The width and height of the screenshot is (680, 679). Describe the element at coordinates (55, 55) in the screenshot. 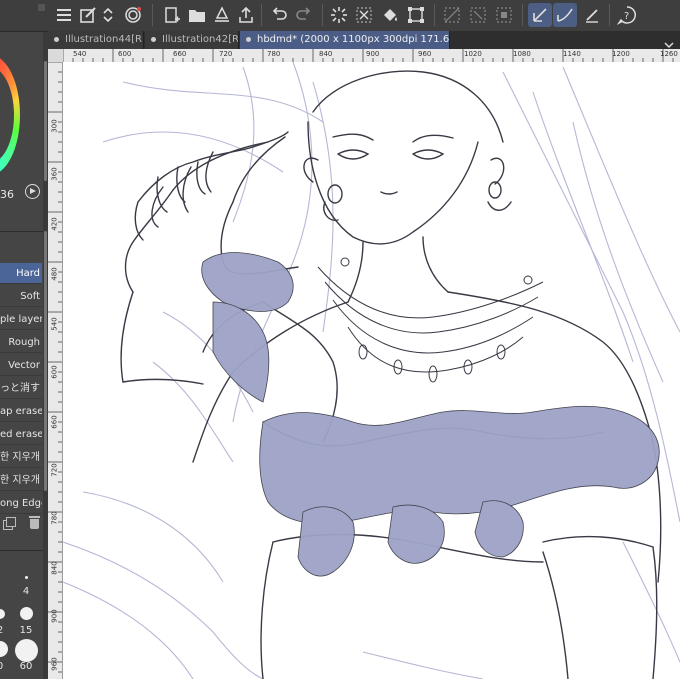

I see `ruler-corner` at that location.